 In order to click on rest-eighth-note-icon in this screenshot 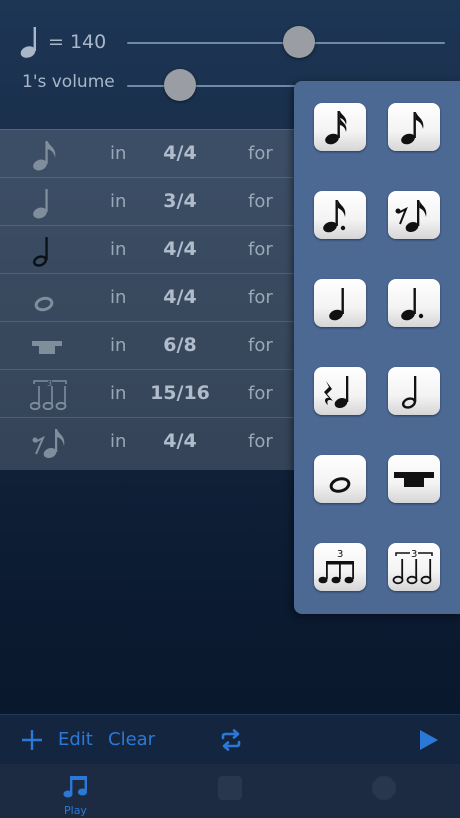, I will do `click(47, 443)`.